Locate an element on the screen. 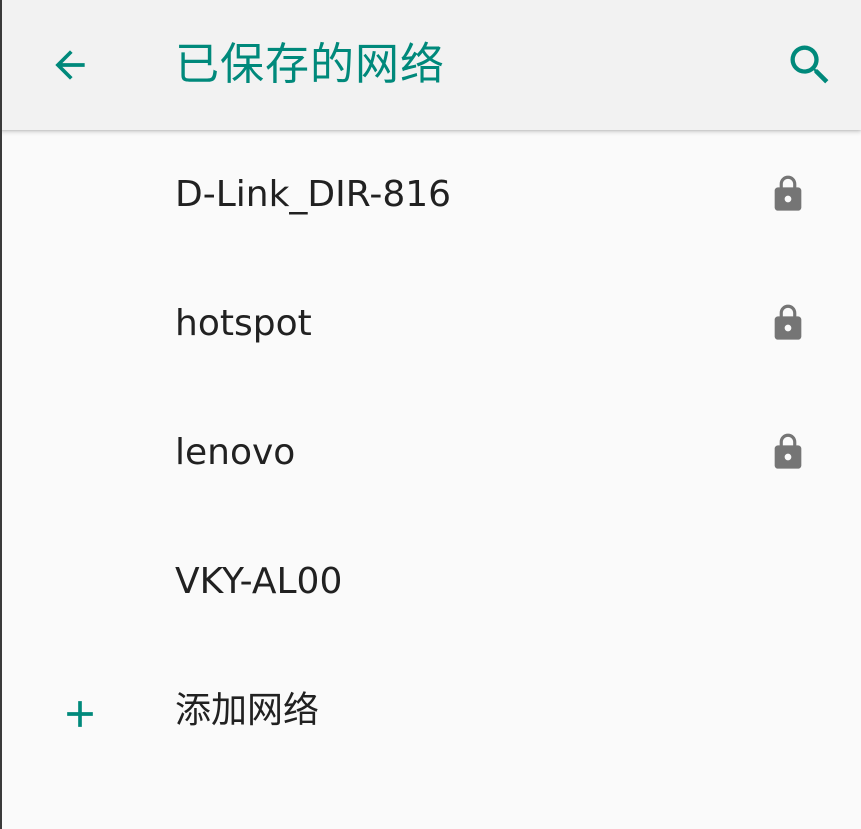 This screenshot has width=861, height=829. arrow-left-icon is located at coordinates (70, 65).